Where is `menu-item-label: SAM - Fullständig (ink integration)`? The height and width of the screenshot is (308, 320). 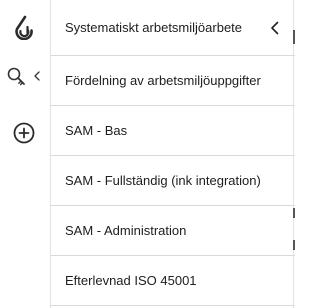
menu-item-label: SAM - Fullständig (ink integration) is located at coordinates (163, 180).